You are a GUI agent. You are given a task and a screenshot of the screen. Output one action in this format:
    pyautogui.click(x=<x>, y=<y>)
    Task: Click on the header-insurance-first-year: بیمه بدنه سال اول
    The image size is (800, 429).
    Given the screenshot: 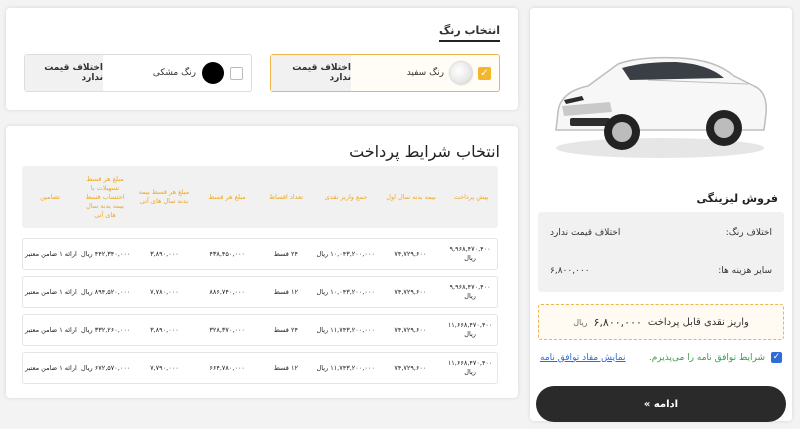 What is the action you would take?
    pyautogui.click(x=411, y=196)
    